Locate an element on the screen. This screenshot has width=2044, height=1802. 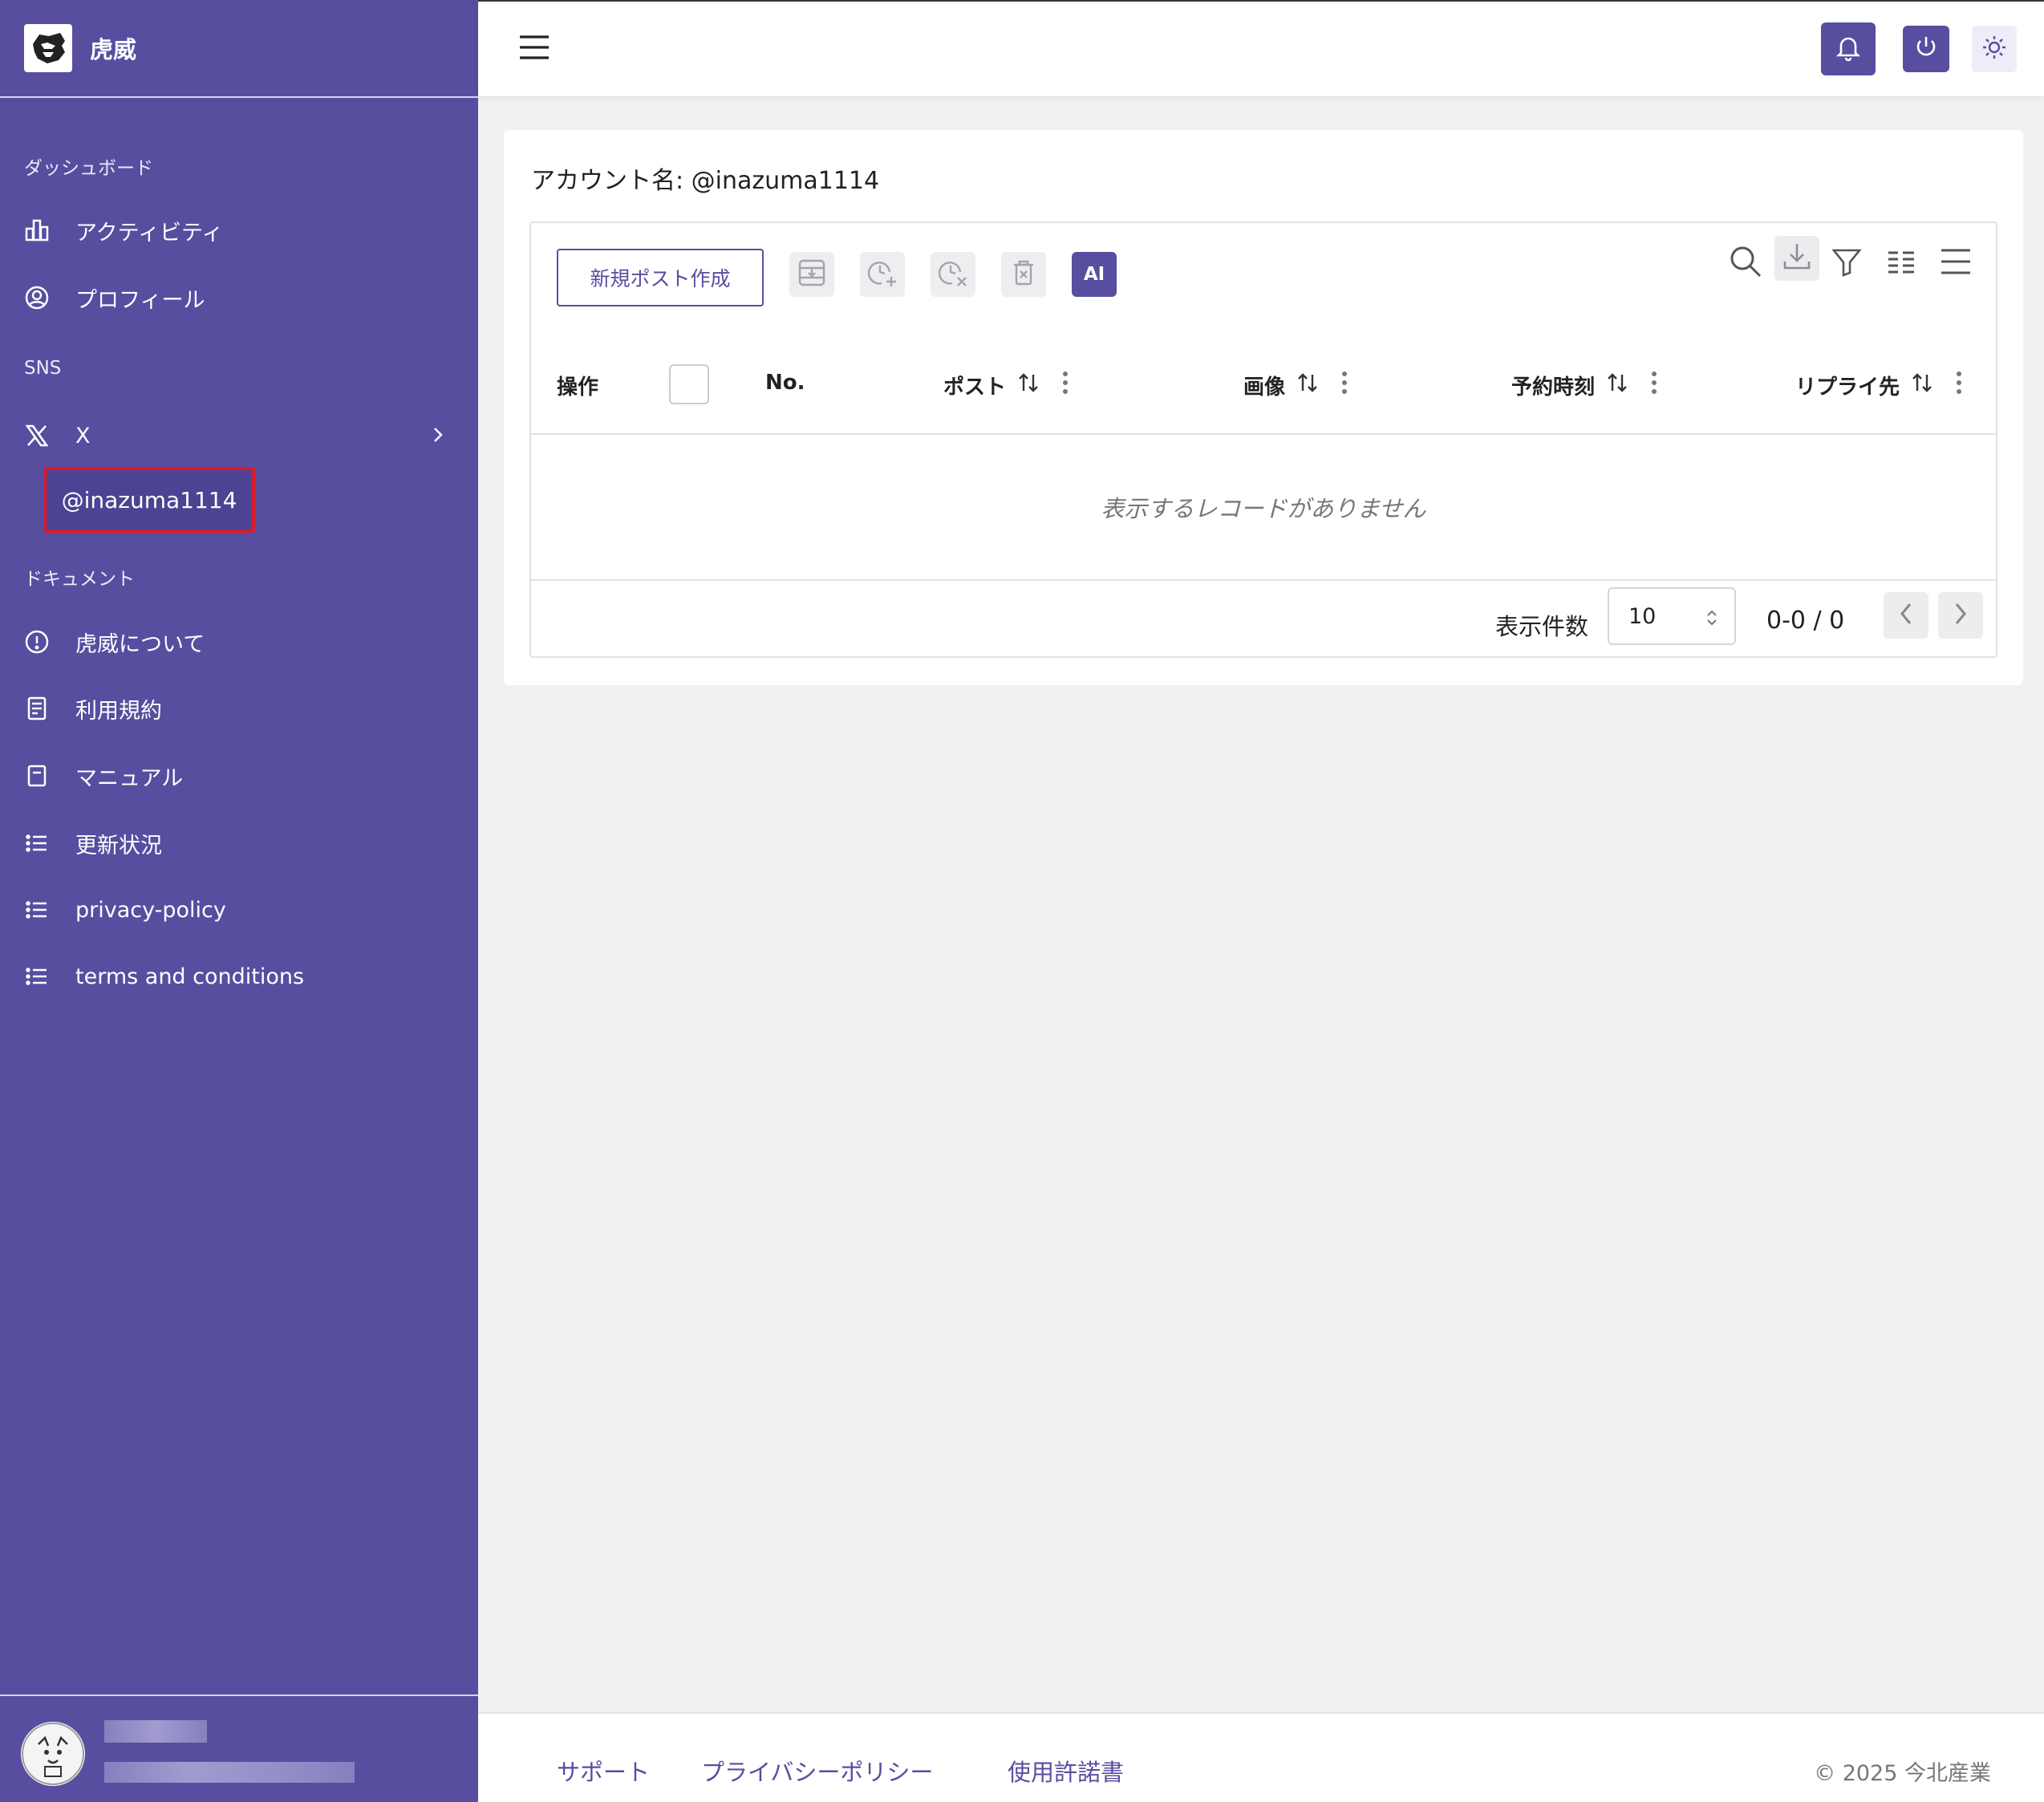
blurred-username is located at coordinates (156, 1731).